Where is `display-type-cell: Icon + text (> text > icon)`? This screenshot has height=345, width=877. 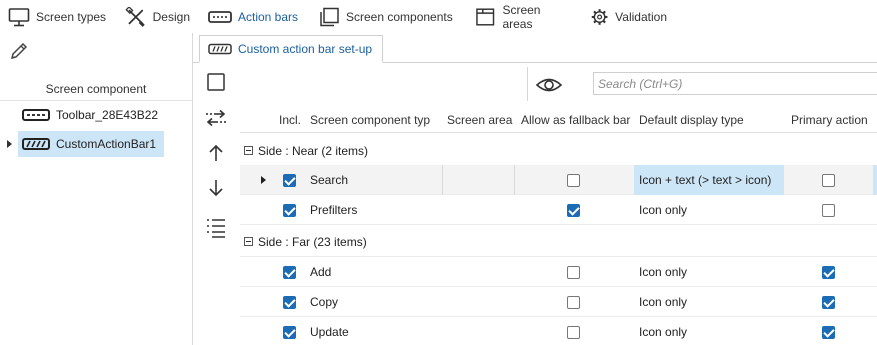
display-type-cell: Icon + text (> text > icon) is located at coordinates (705, 180).